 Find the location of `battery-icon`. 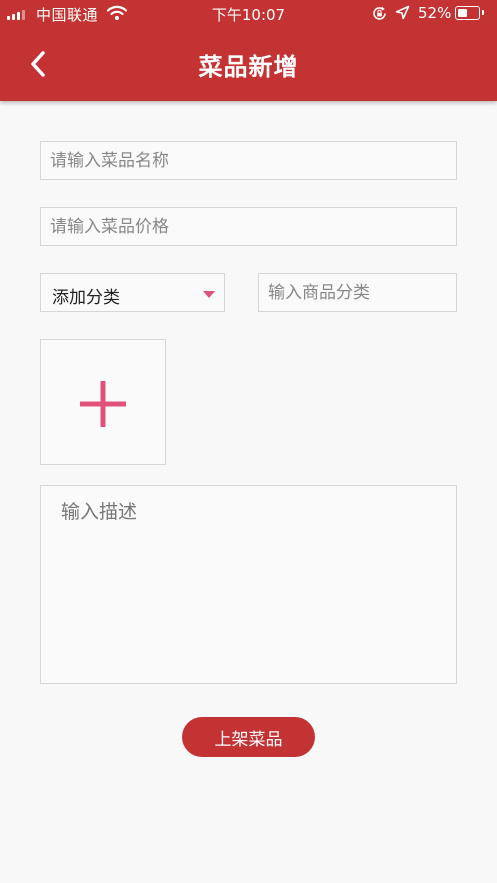

battery-icon is located at coordinates (469, 13).